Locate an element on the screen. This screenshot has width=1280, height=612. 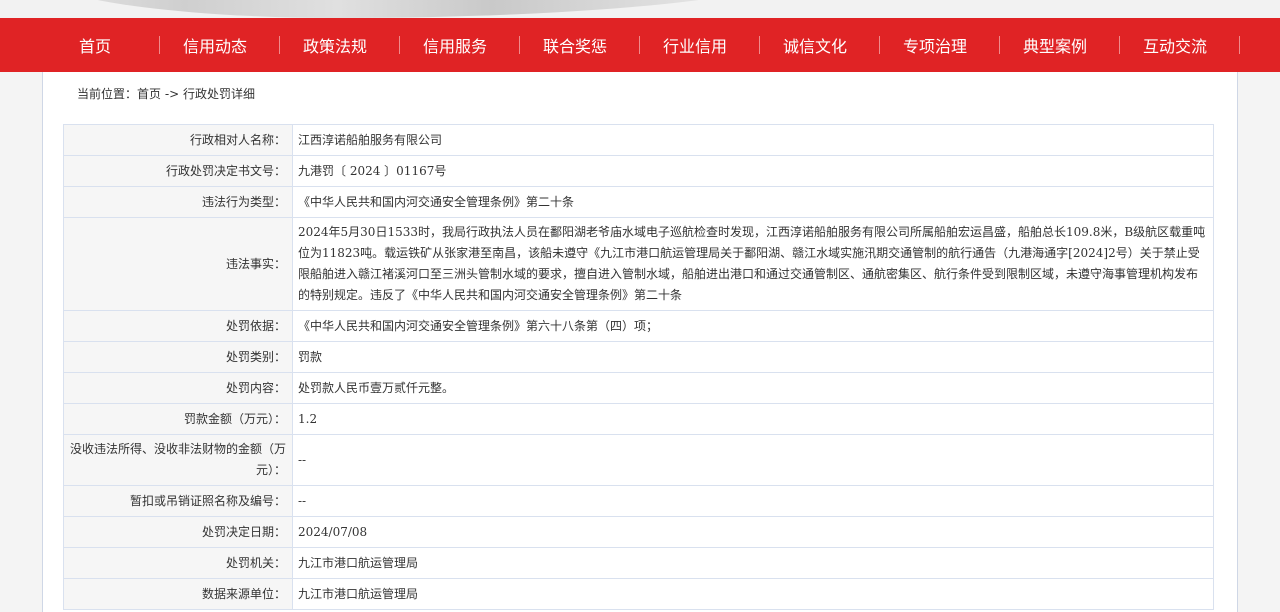
field-label: 处罚类别： is located at coordinates (178, 357).